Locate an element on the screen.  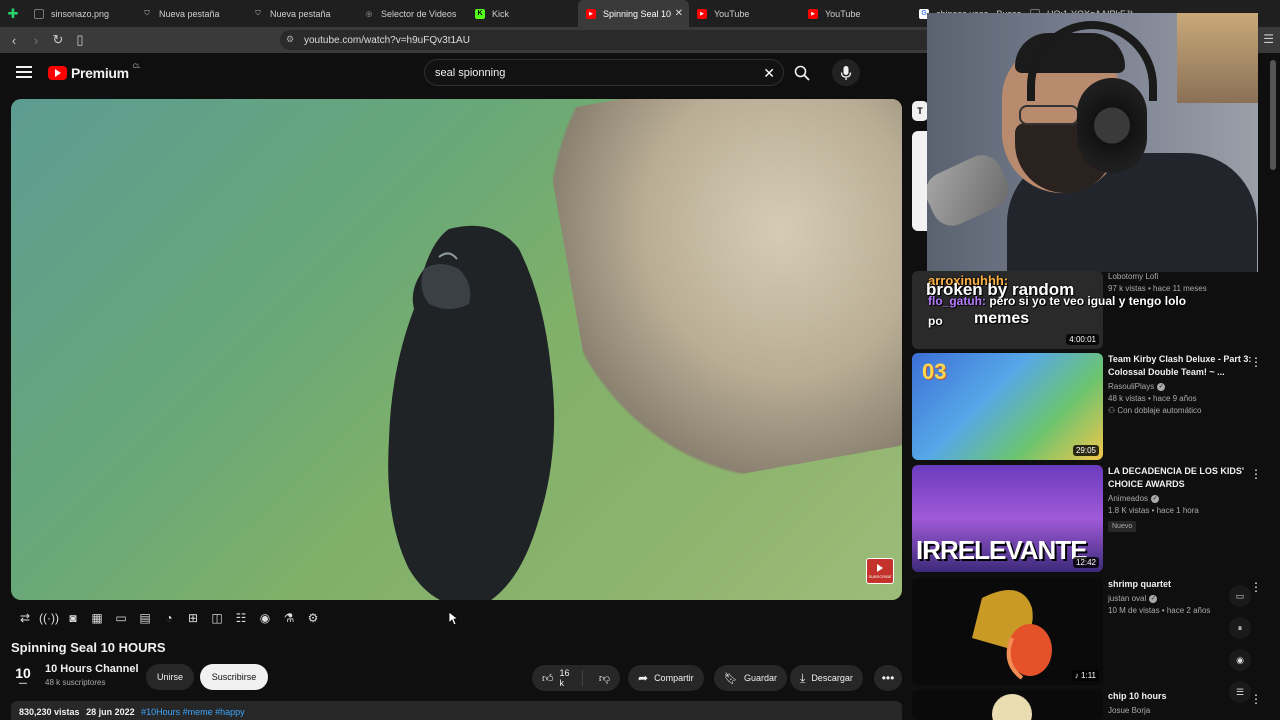
film-strip-icon: ▤ is located at coordinates (145, 618).